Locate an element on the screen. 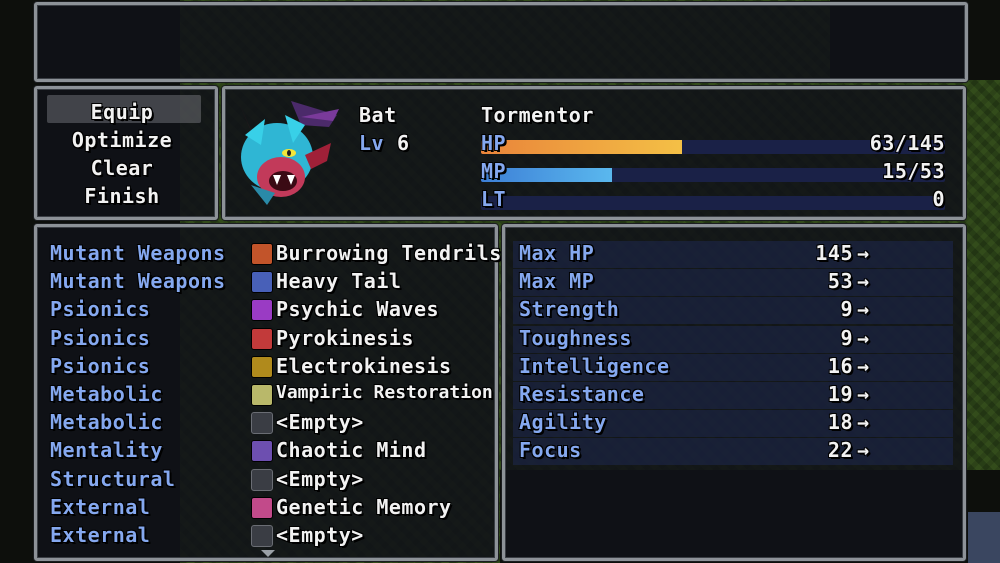 The width and height of the screenshot is (1000, 563). stat-label: Agility is located at coordinates (563, 422).